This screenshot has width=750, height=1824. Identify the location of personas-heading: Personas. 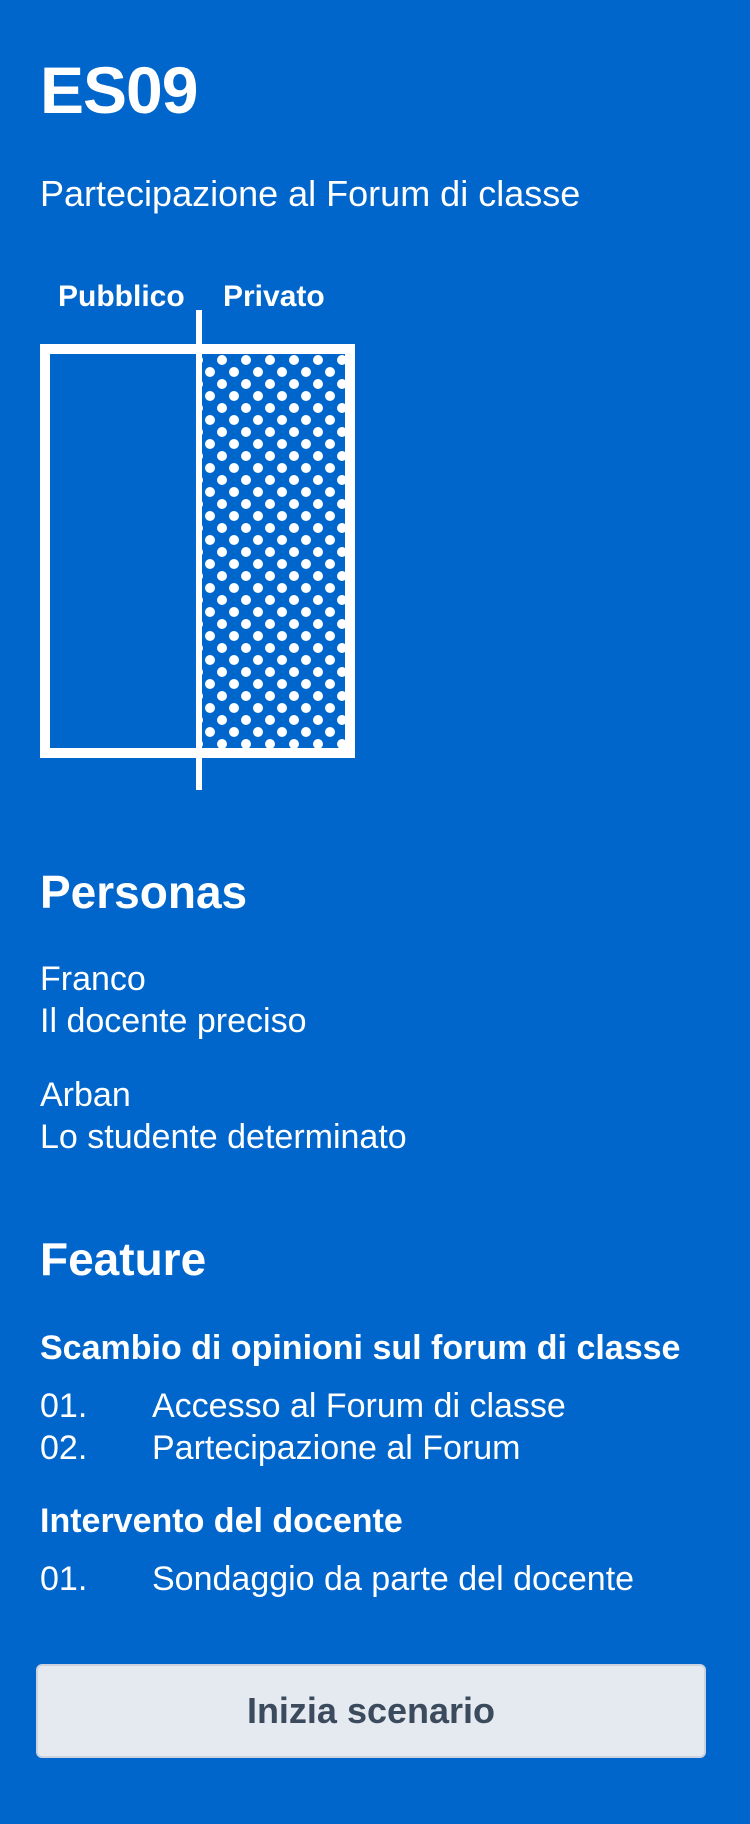
(144, 892).